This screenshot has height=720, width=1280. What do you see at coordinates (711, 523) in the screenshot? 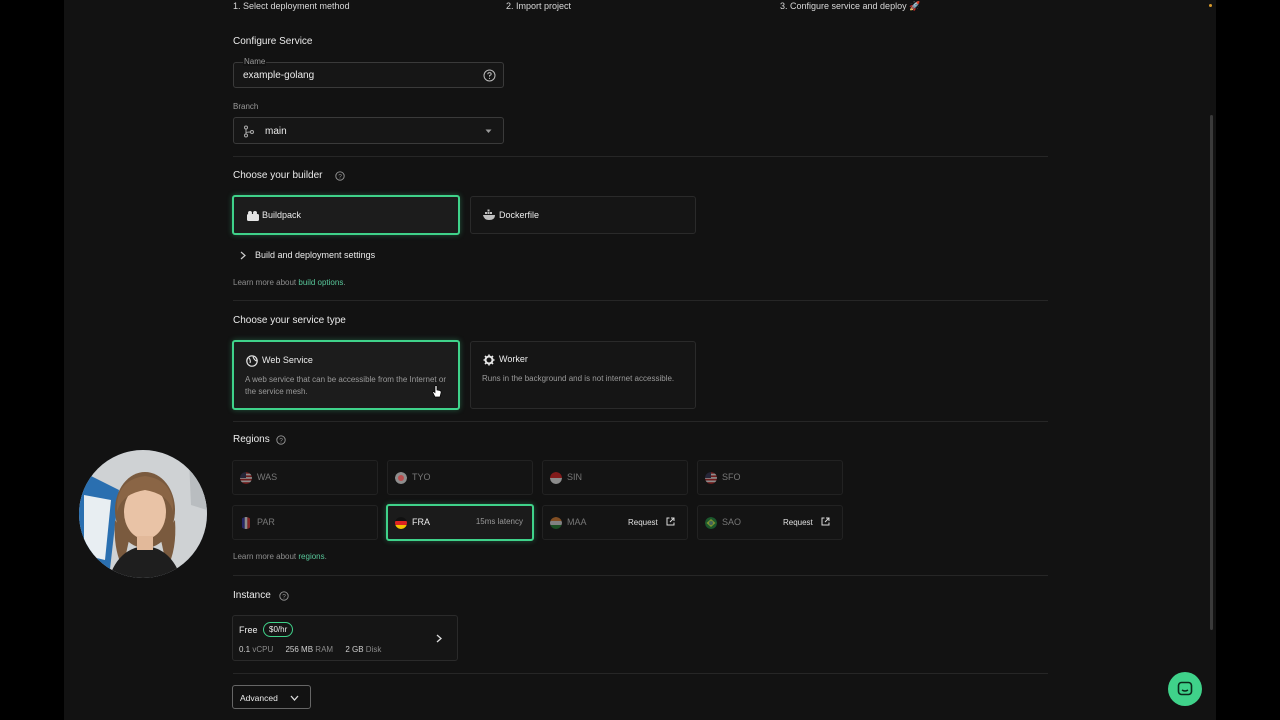
I see `br-flag-icon` at bounding box center [711, 523].